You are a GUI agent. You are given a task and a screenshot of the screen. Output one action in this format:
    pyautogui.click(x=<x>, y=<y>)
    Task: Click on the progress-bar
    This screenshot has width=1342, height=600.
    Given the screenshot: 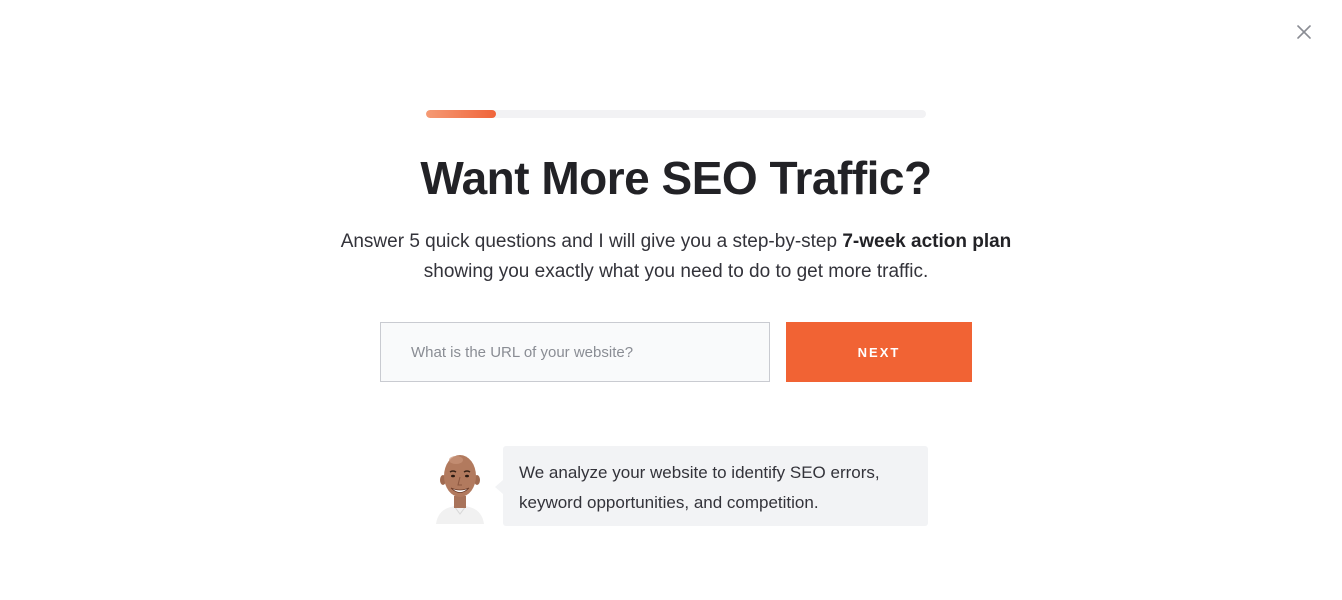 What is the action you would take?
    pyautogui.click(x=676, y=114)
    